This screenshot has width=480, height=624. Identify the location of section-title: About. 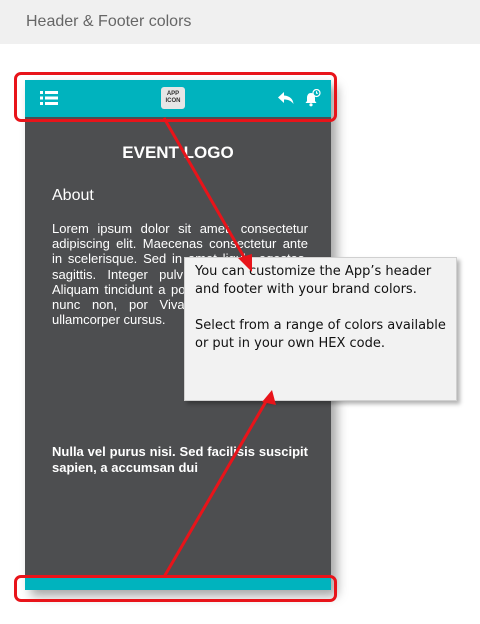
(73, 195).